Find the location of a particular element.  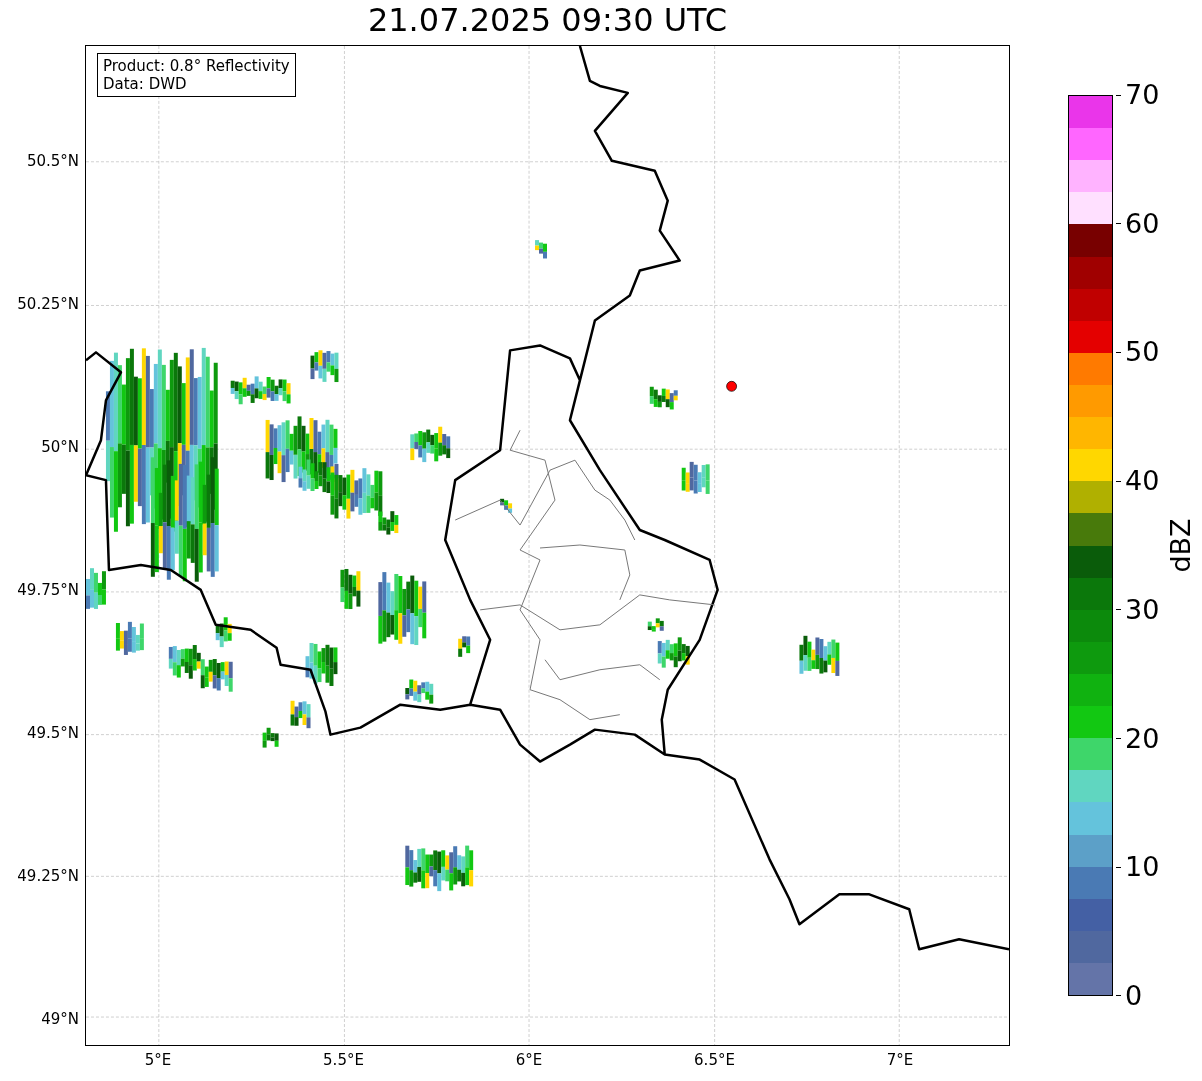

latitude-label: 49.5°N is located at coordinates (52, 733).